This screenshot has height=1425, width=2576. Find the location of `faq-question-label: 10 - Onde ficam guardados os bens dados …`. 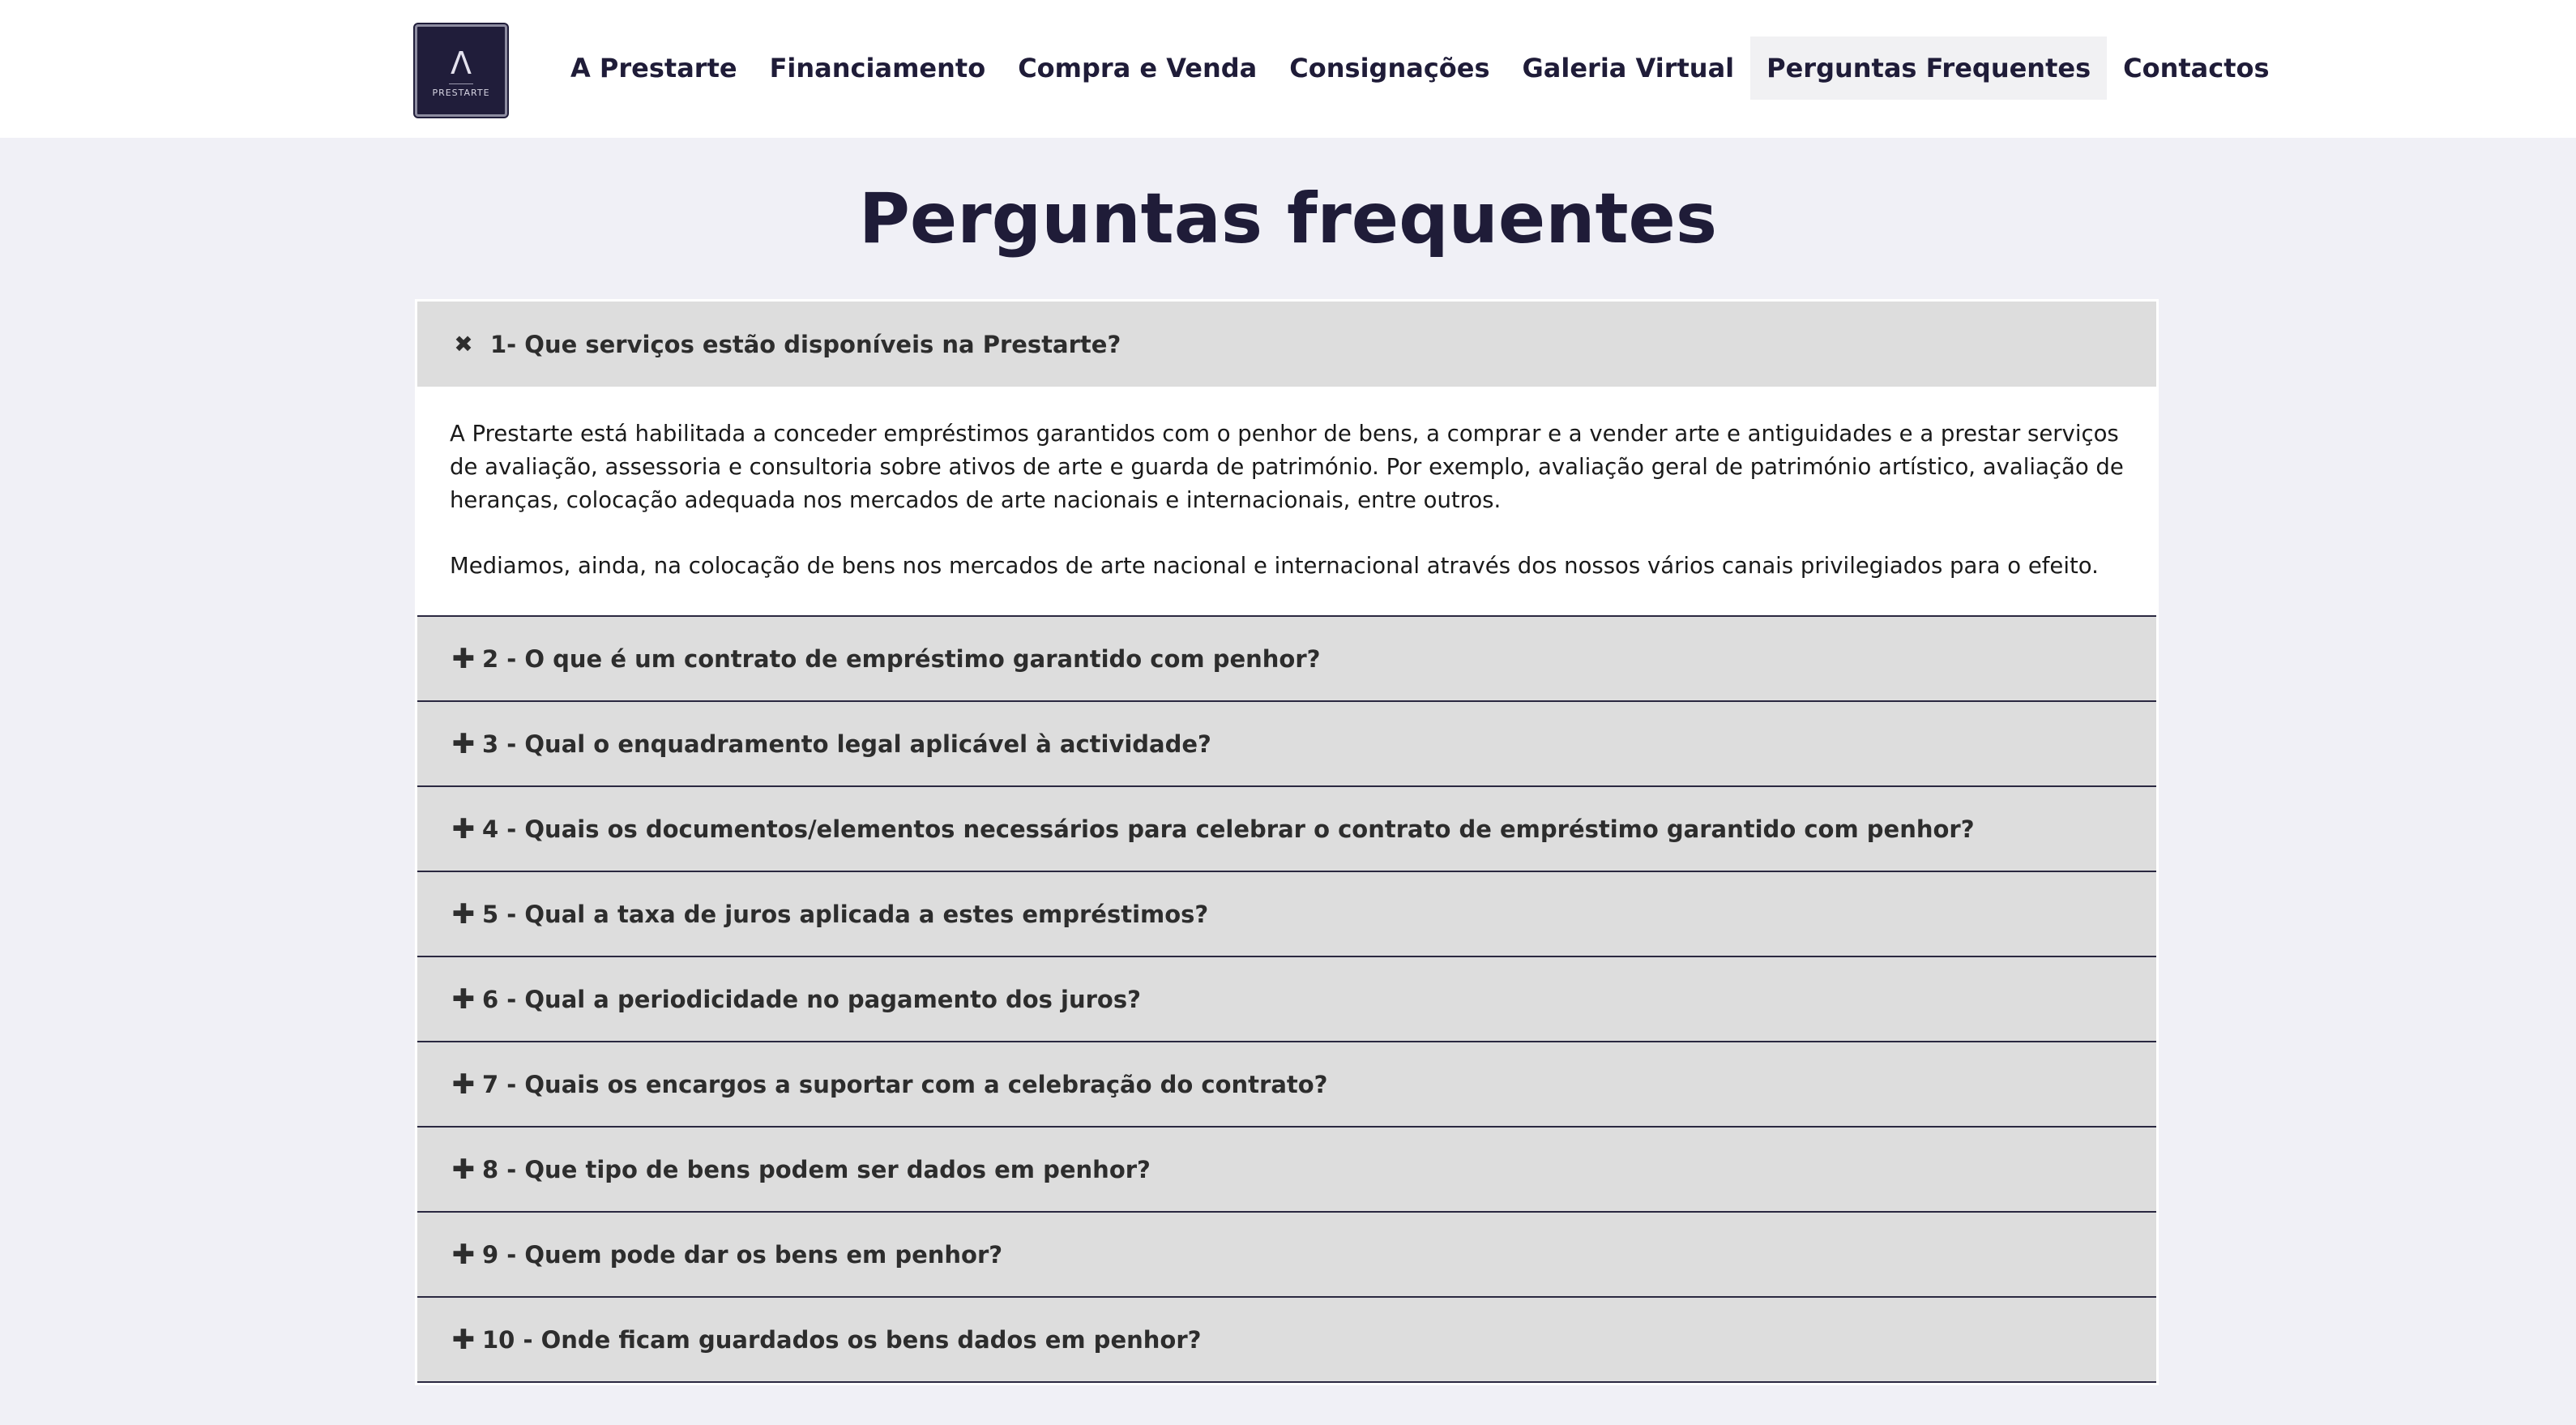

faq-question-label: 10 - Onde ficam guardados os bens dados … is located at coordinates (842, 1339).